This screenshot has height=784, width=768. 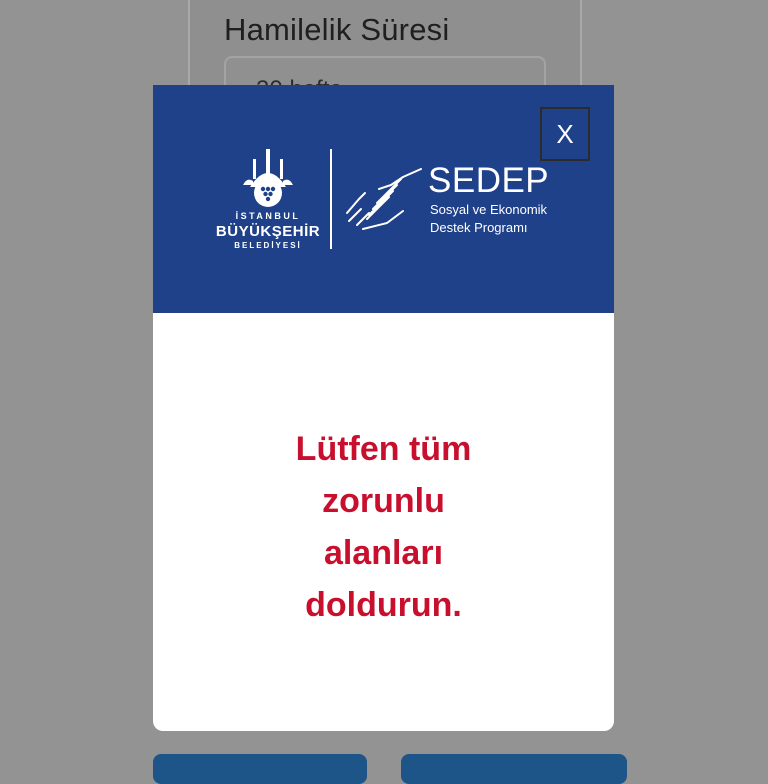 What do you see at coordinates (331, 199) in the screenshot?
I see `logo-divider` at bounding box center [331, 199].